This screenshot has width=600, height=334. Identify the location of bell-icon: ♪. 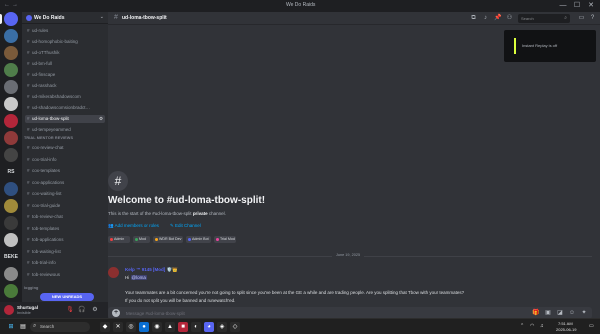
(485, 18).